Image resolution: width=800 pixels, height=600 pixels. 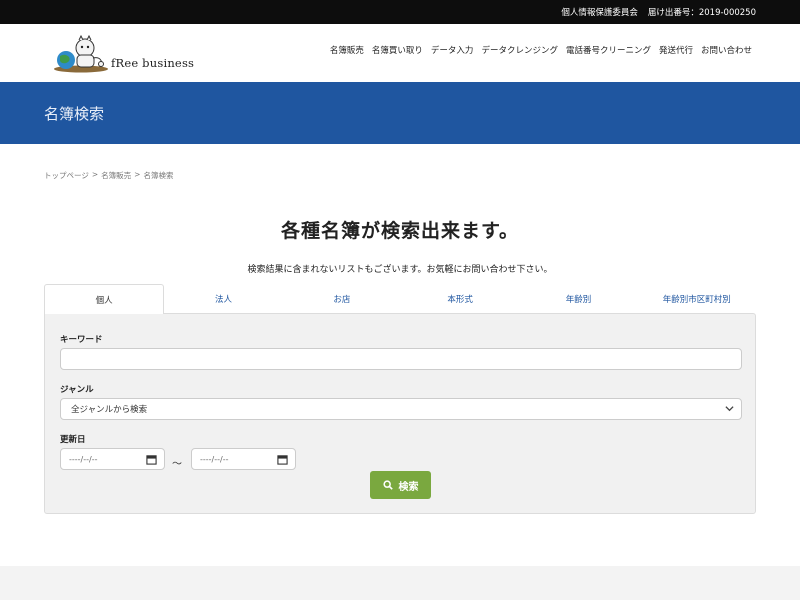 What do you see at coordinates (578, 299) in the screenshot?
I see `tab-by-age: 年齢別` at bounding box center [578, 299].